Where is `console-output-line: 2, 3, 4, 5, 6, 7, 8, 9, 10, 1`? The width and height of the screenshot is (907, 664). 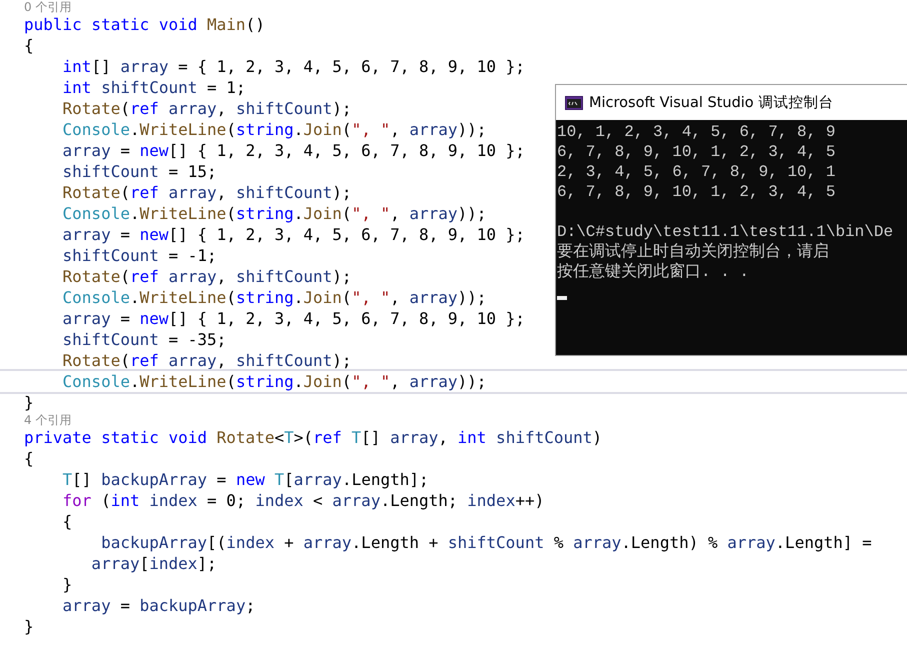
console-output-line: 2, 3, 4, 5, 6, 7, 8, 9, 10, 1 is located at coordinates (696, 172).